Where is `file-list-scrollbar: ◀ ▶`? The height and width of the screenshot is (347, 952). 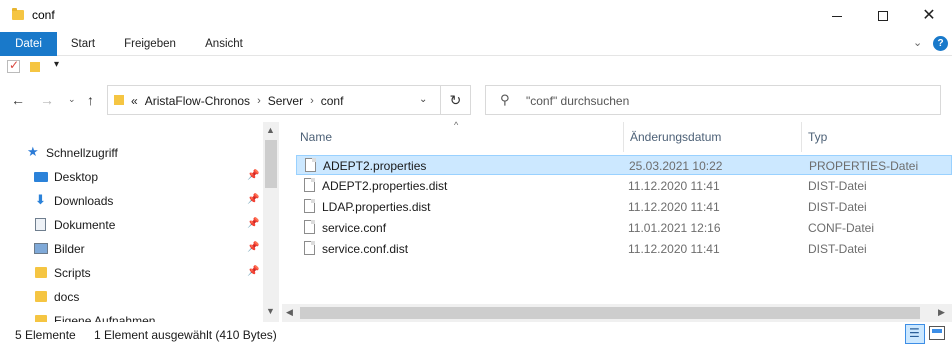
file-list-scrollbar: ◀ ▶ is located at coordinates (617, 313).